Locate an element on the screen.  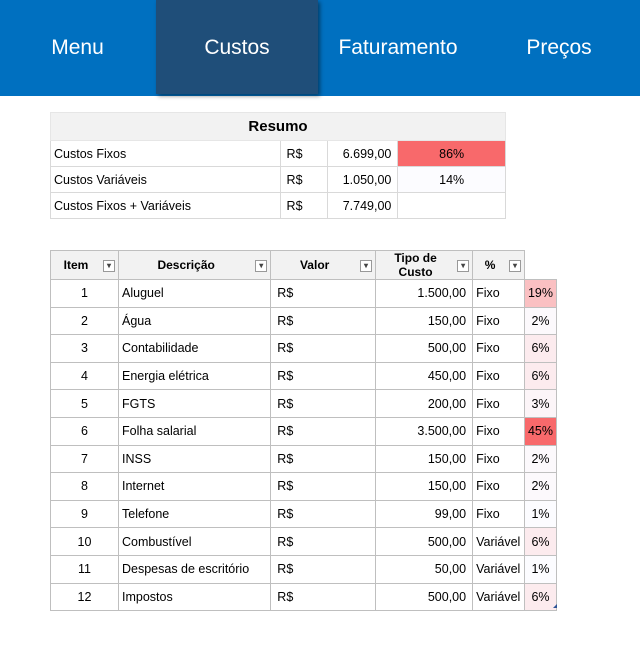
cell-item: 8 is located at coordinates (84, 486).